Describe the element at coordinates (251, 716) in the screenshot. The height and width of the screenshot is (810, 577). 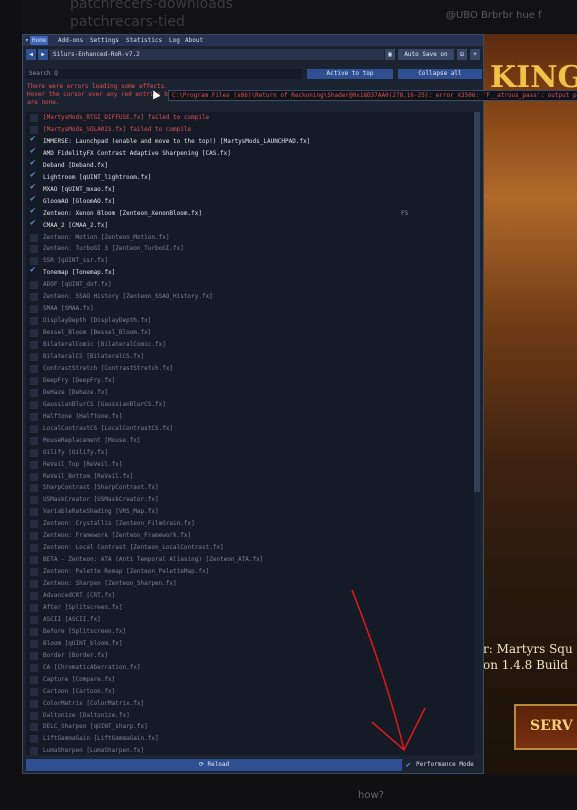
I see `effect-row: Daltonize [Daltonize.fx]` at that location.